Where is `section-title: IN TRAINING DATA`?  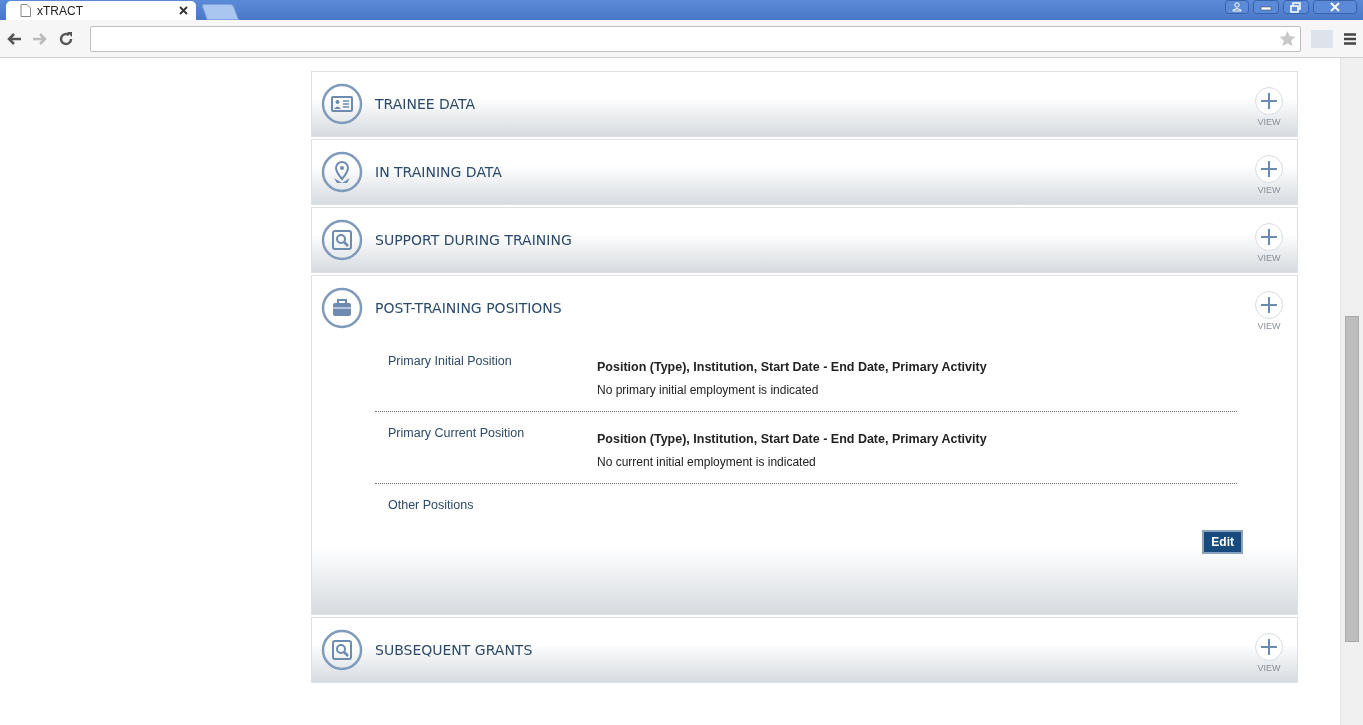
section-title: IN TRAINING DATA is located at coordinates (439, 172).